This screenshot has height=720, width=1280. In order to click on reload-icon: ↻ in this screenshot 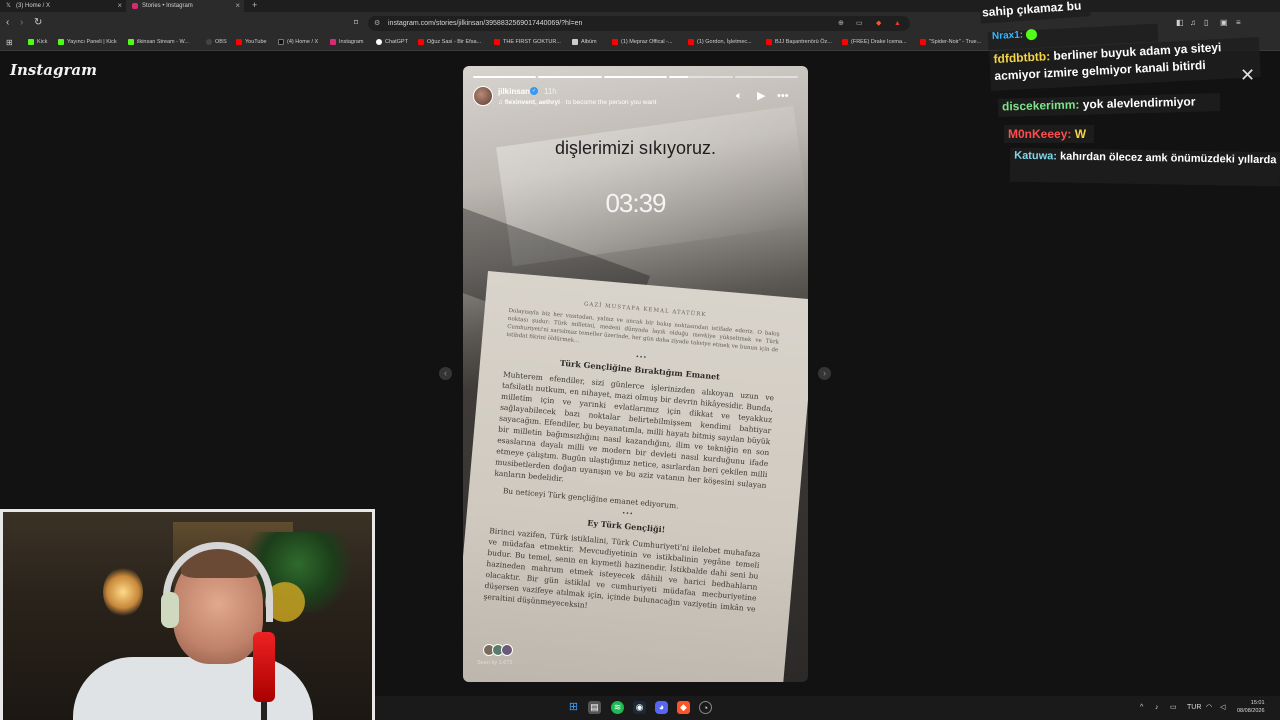, I will do `click(38, 23)`.